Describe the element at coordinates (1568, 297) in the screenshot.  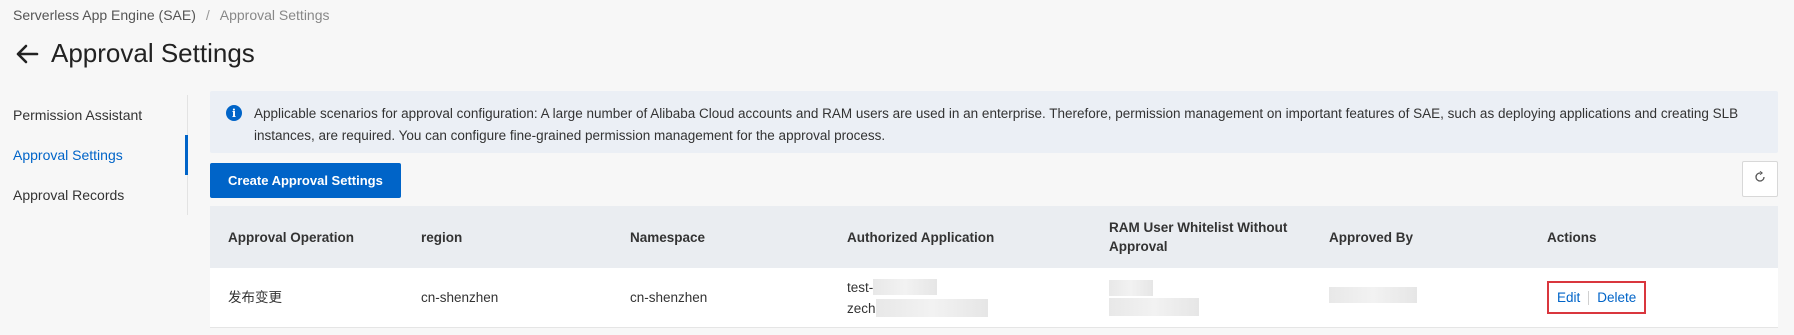
I see `edit-link: Edit` at that location.